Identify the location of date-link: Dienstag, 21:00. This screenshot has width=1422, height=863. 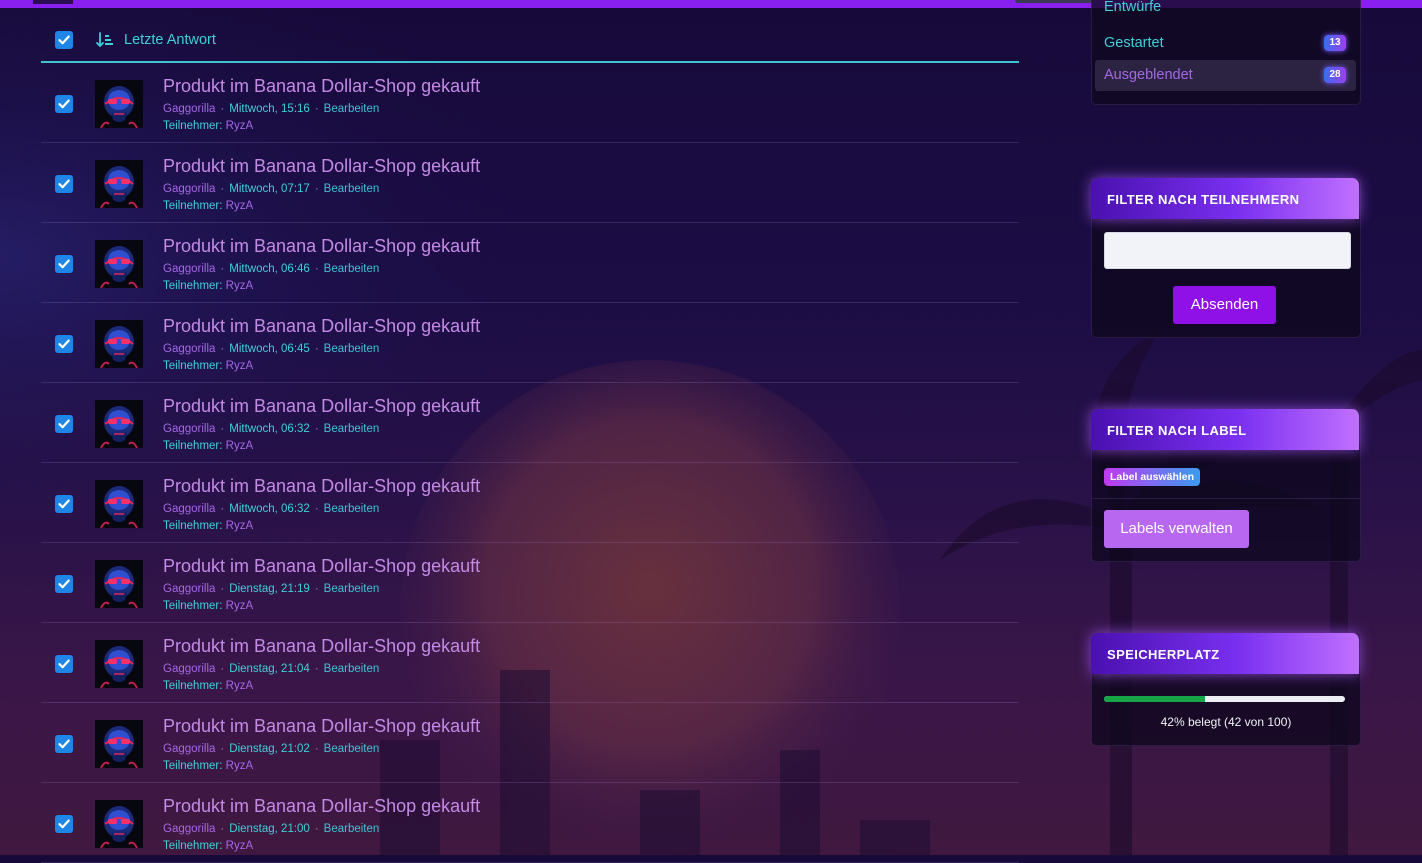
(269, 829).